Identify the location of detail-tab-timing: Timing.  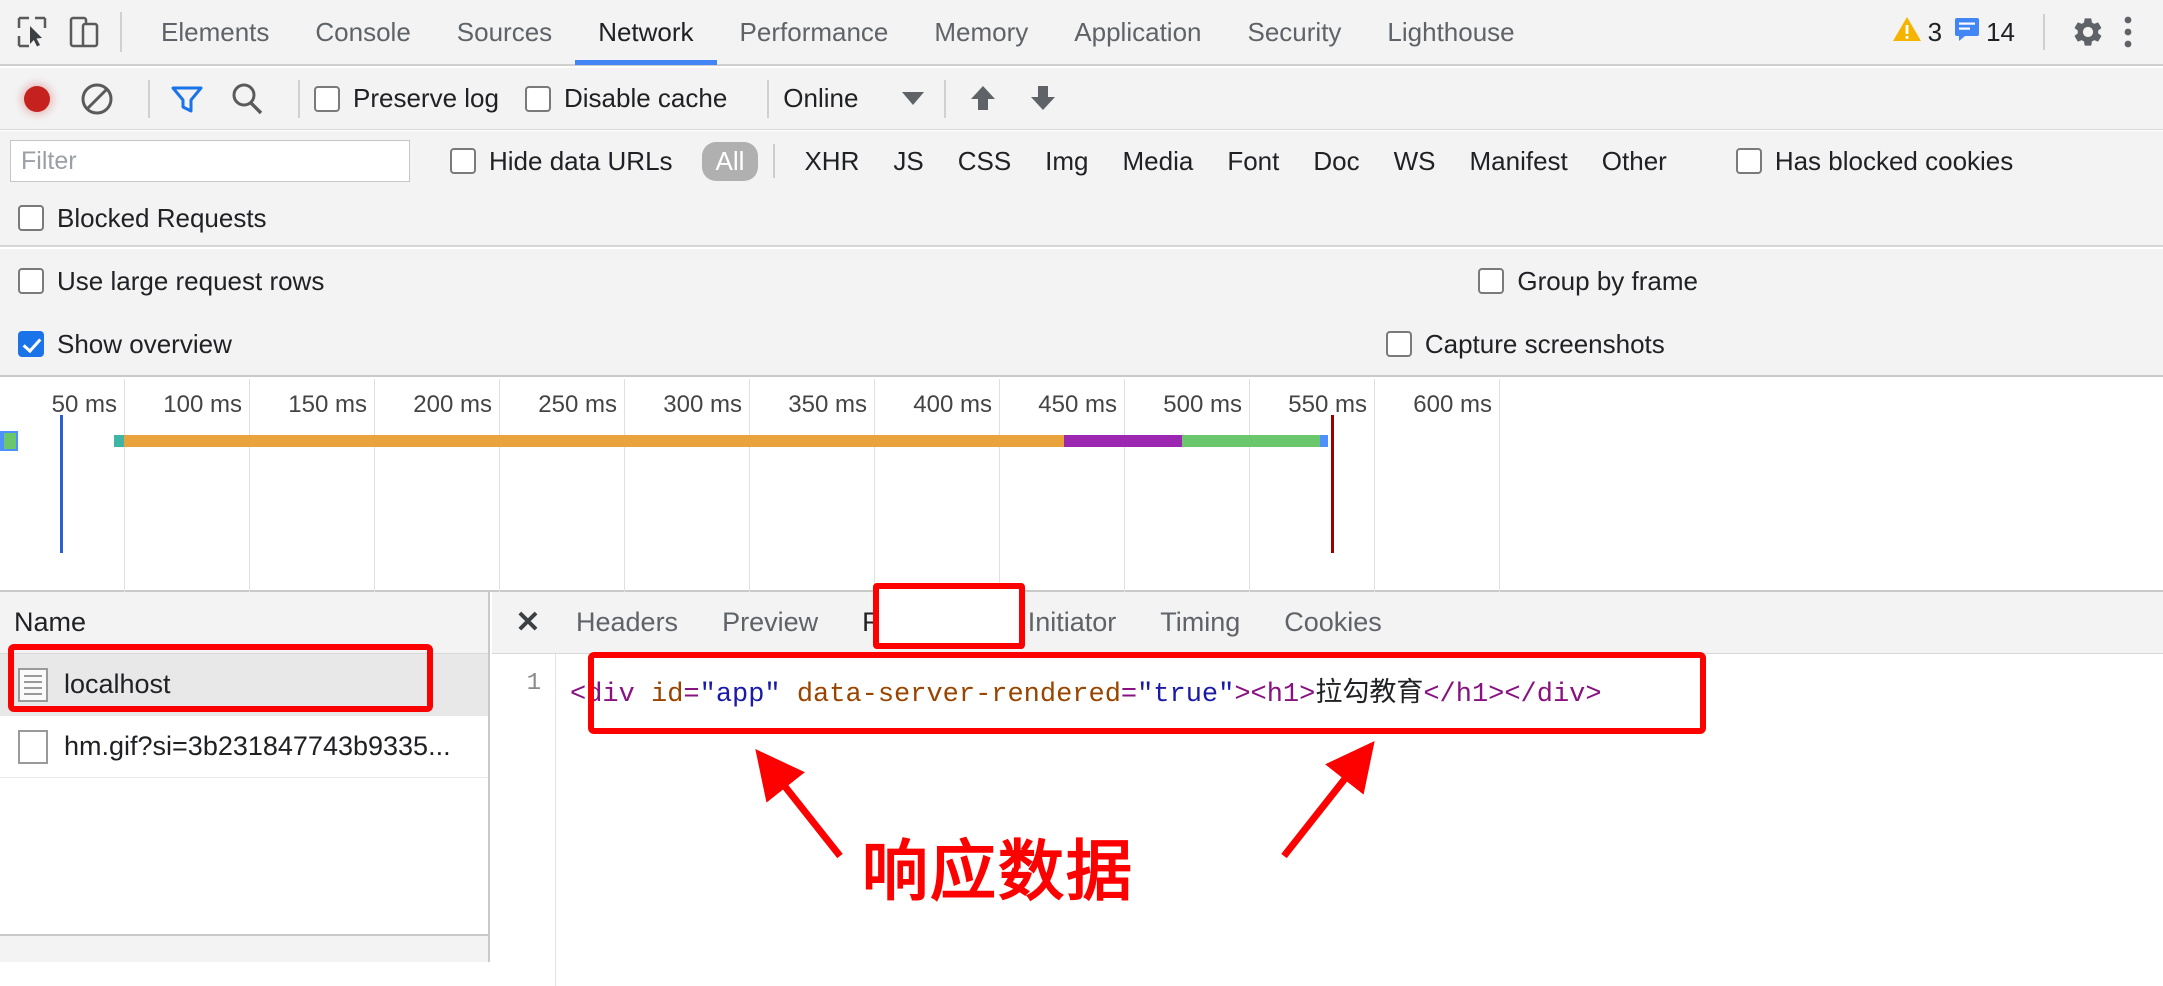
(1200, 623).